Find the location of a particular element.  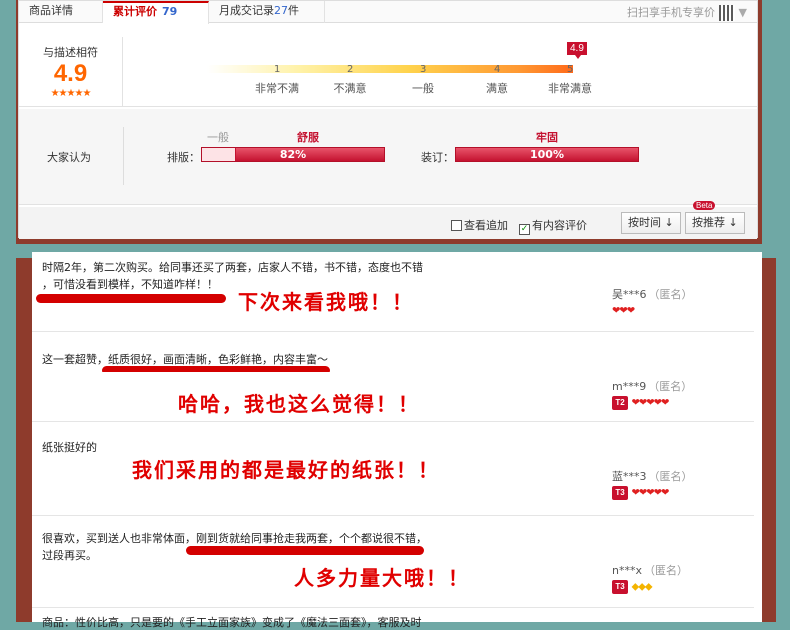

sales-unit: 件 is located at coordinates (293, 10).